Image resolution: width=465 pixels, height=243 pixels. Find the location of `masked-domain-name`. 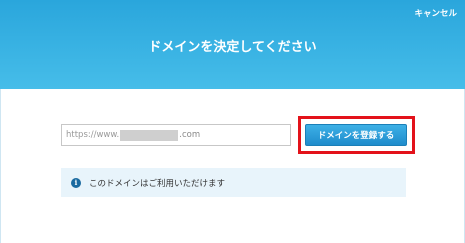

masked-domain-name is located at coordinates (149, 135).